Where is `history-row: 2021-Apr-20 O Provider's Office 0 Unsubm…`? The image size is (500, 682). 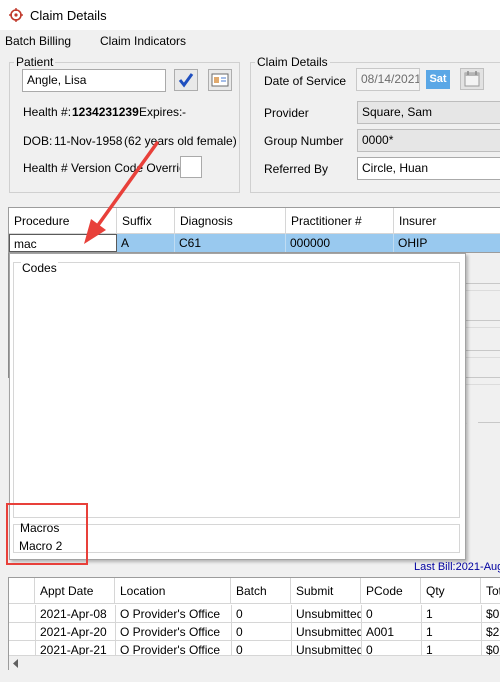 history-row: 2021-Apr-20 O Provider's Office 0 Unsubm… is located at coordinates (254, 632).